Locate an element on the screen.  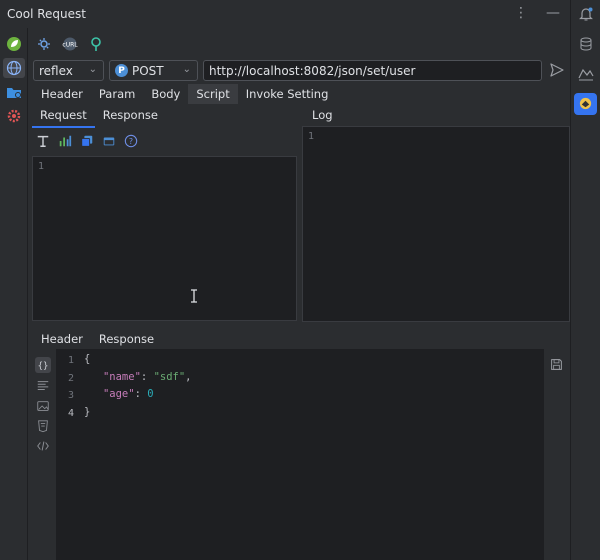
request-tabs: Header Param Body Script Invoke Setting is located at coordinates (184, 94).